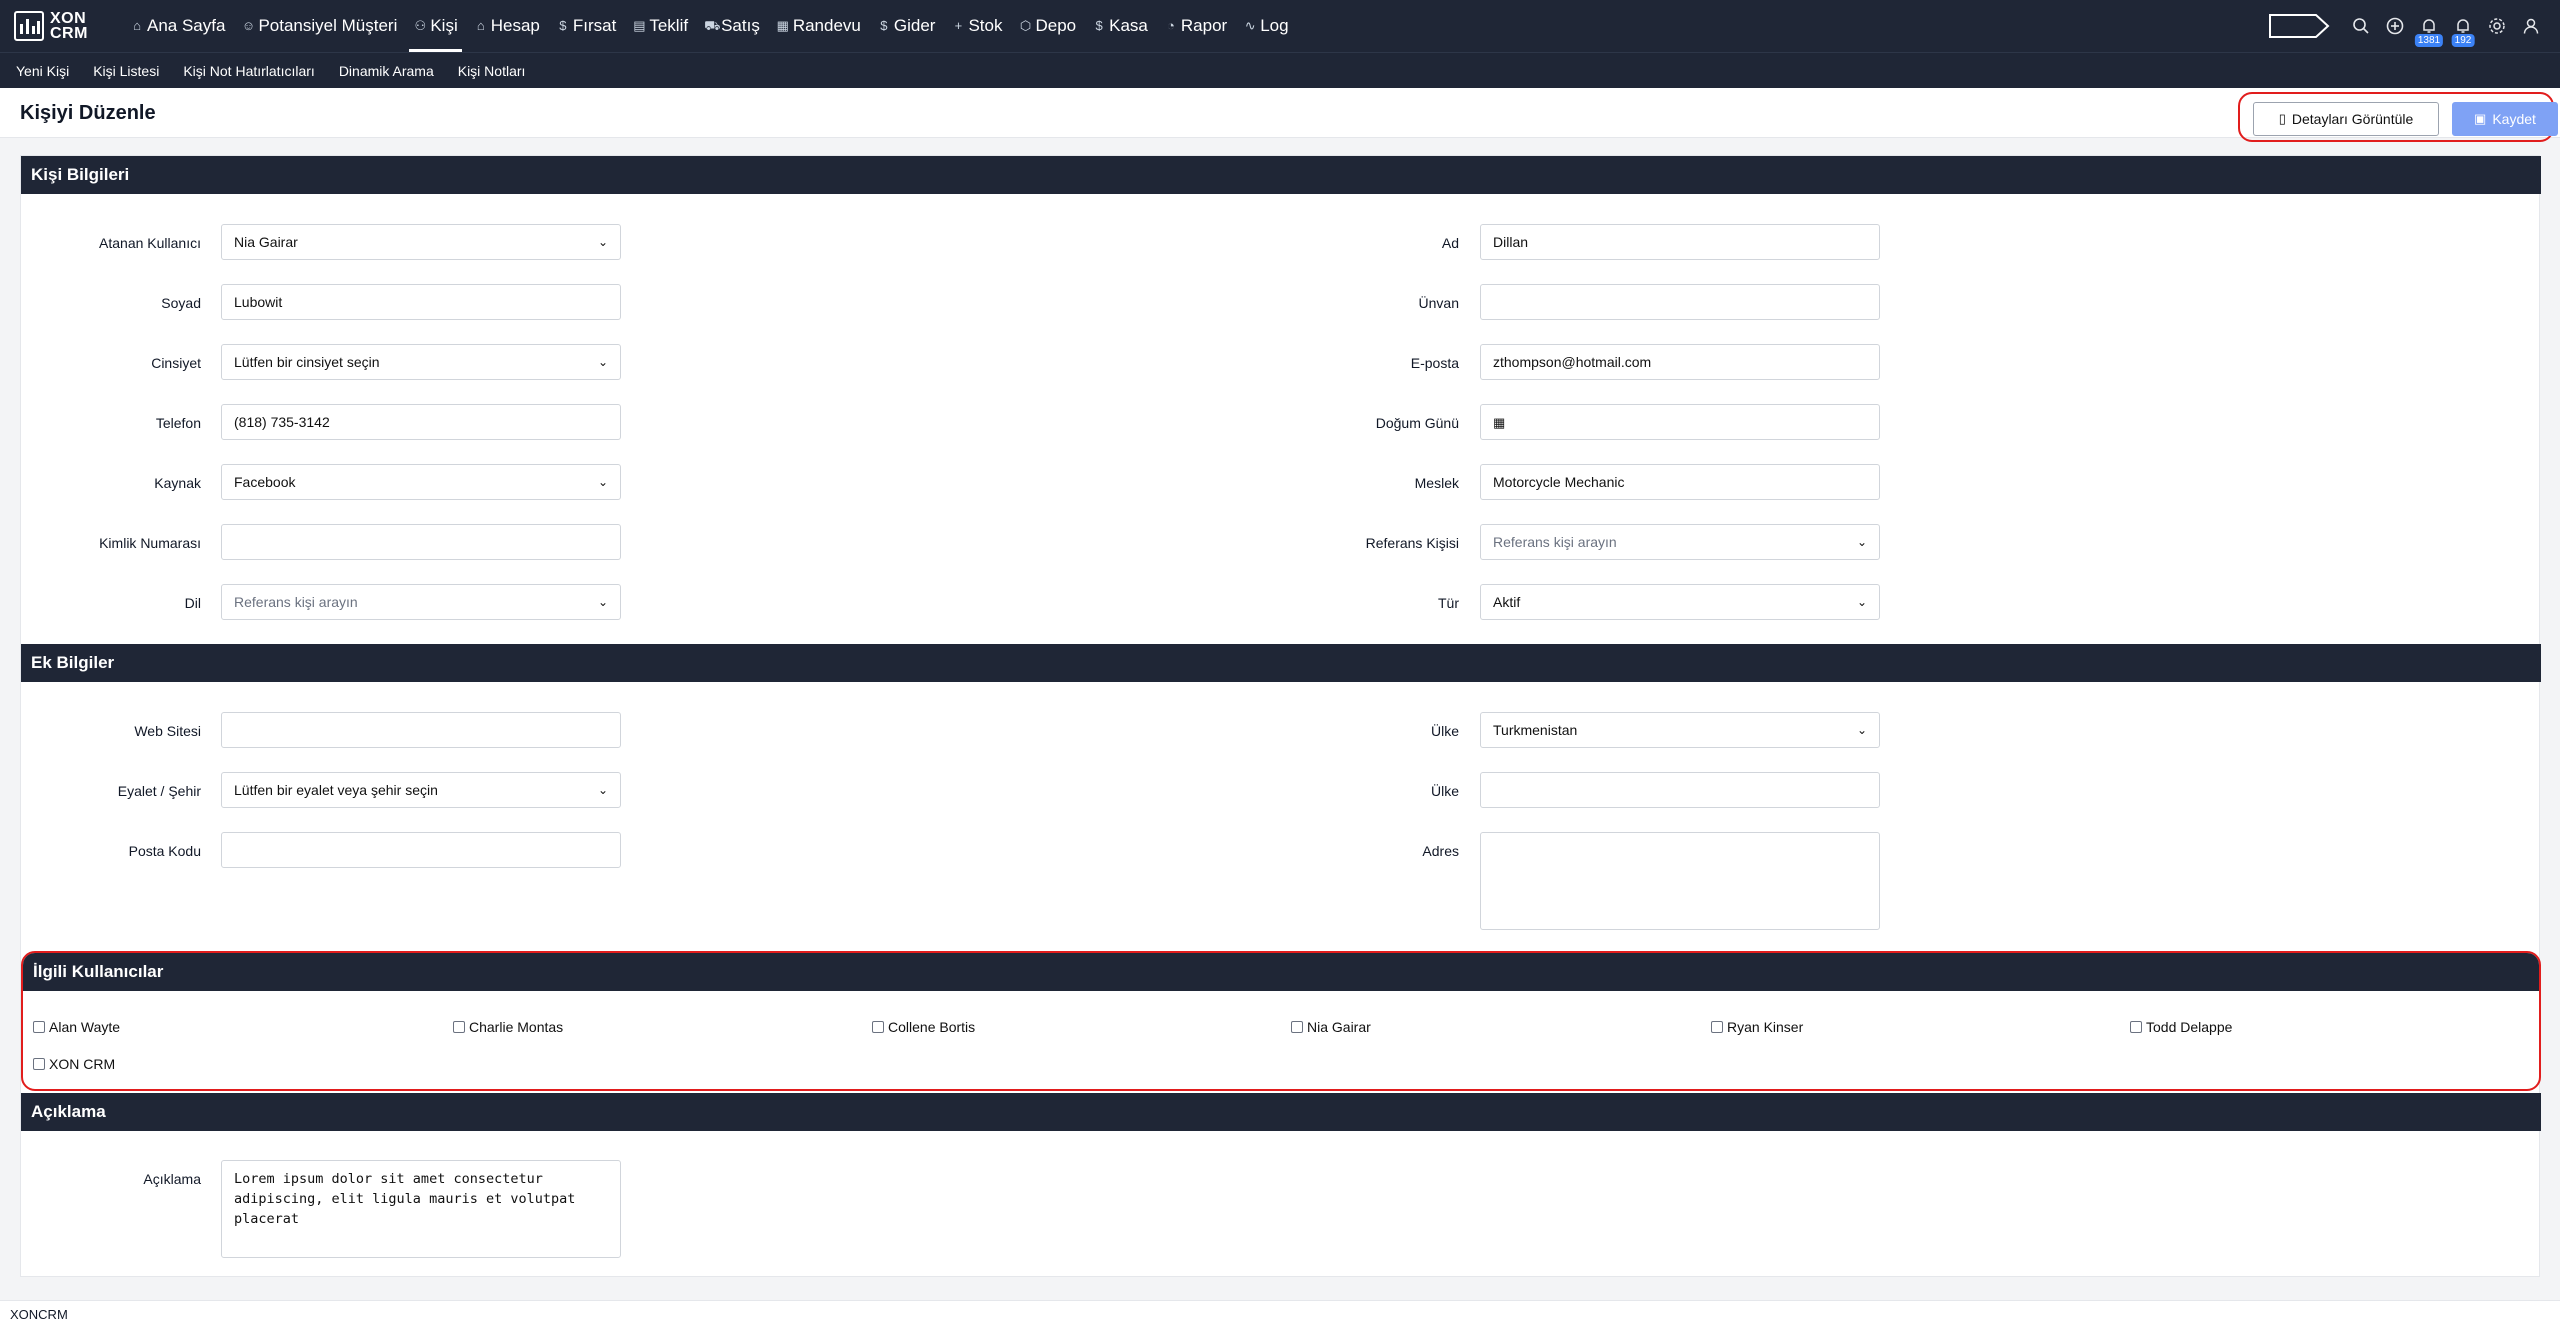  Describe the element at coordinates (2463, 31) in the screenshot. I see `bell-icon: 192` at that location.